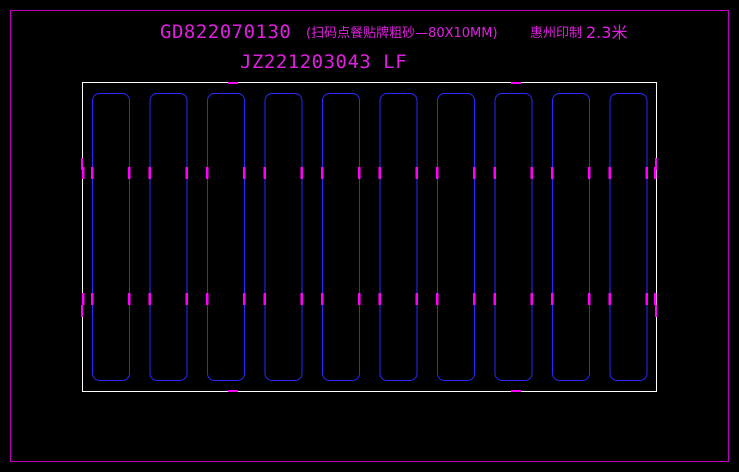  What do you see at coordinates (556, 33) in the screenshot?
I see `title-location: 惠州印制` at bounding box center [556, 33].